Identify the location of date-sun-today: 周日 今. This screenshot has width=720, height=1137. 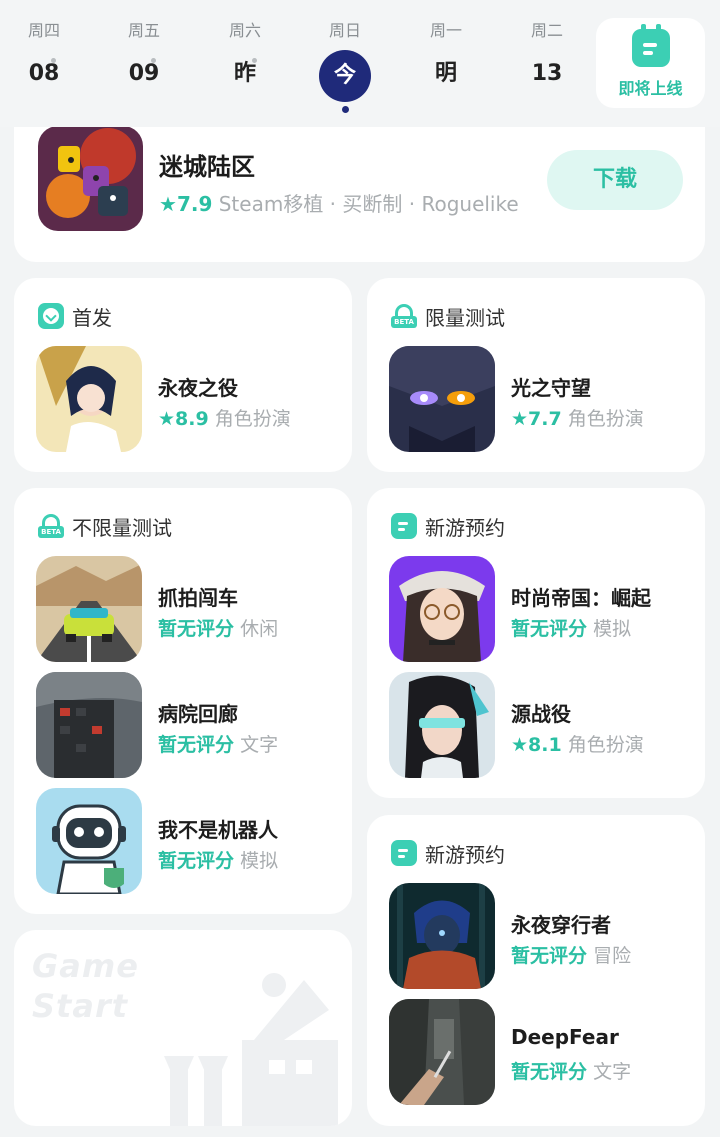
(345, 65).